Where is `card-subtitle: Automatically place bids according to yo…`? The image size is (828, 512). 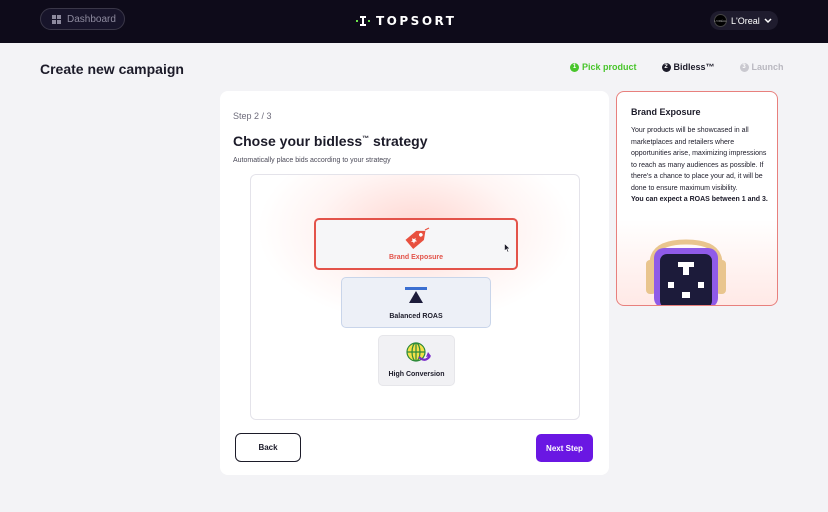 card-subtitle: Automatically place bids according to yo… is located at coordinates (312, 160).